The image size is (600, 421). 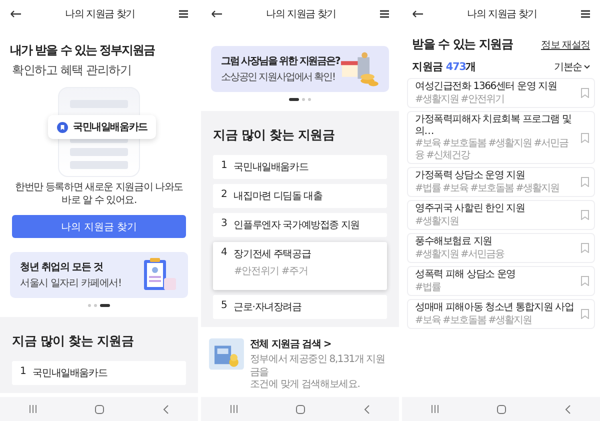 I want to click on benefit-name: 성매매 피해아동 청소년 통합지원 사업, so click(x=495, y=308).